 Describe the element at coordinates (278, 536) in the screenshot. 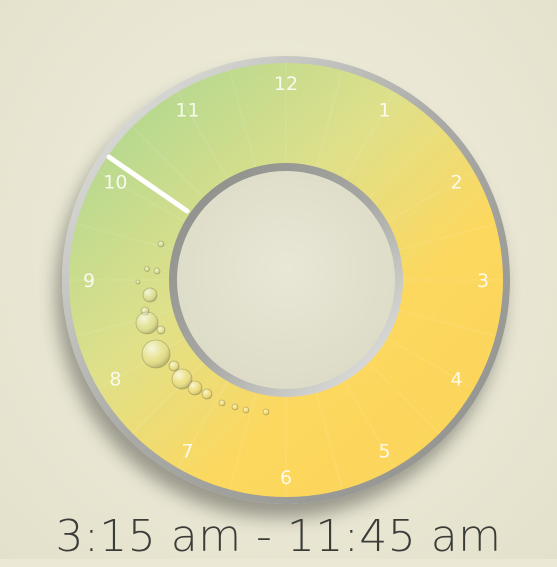

I see `time-range-label: 3:15 am - 11:45 am` at that location.